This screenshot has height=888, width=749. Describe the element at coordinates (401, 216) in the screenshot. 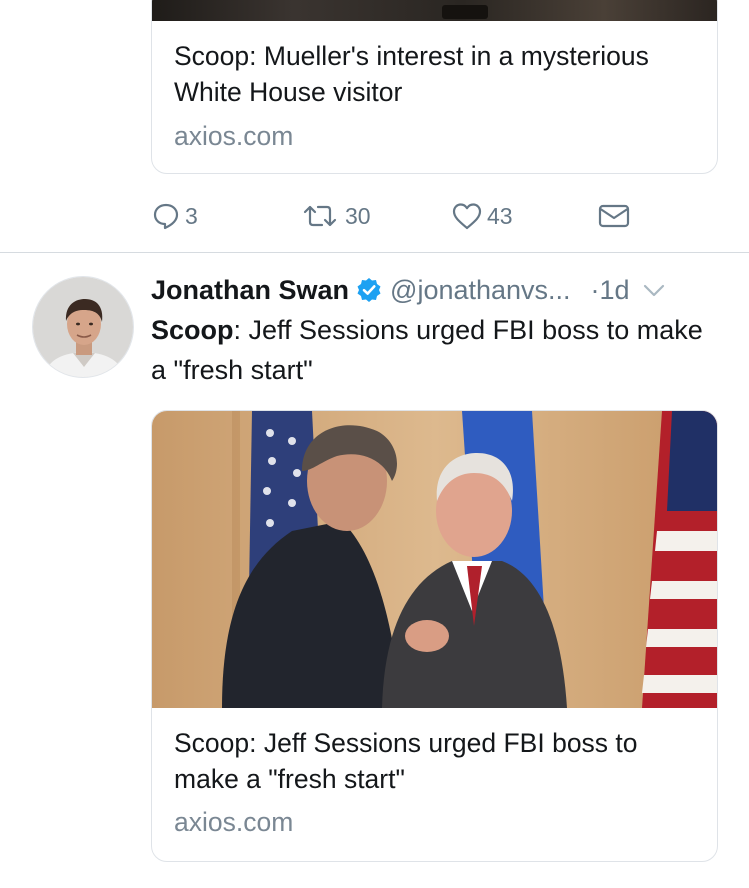

I see `tweet-actions-bar: 3 30 43` at that location.